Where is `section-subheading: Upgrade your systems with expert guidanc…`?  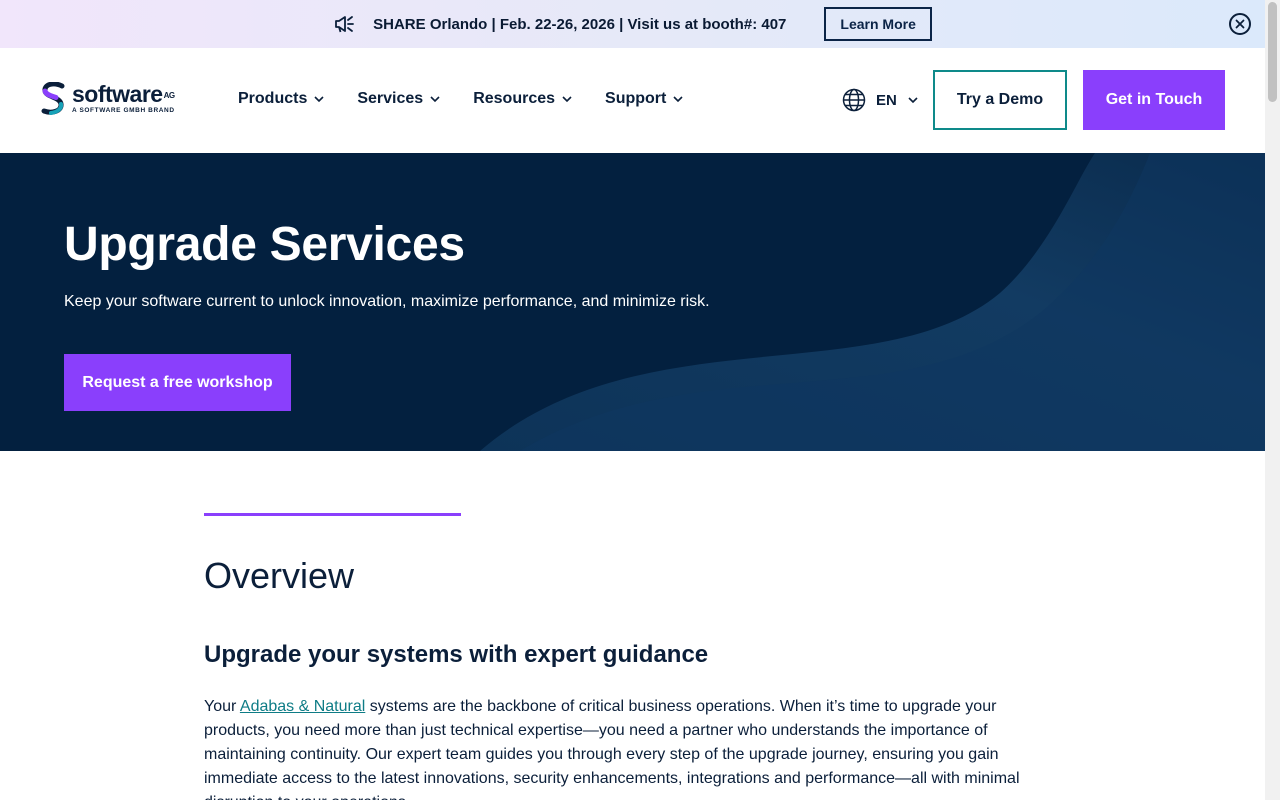
section-subheading: Upgrade your systems with expert guidanc… is located at coordinates (456, 654).